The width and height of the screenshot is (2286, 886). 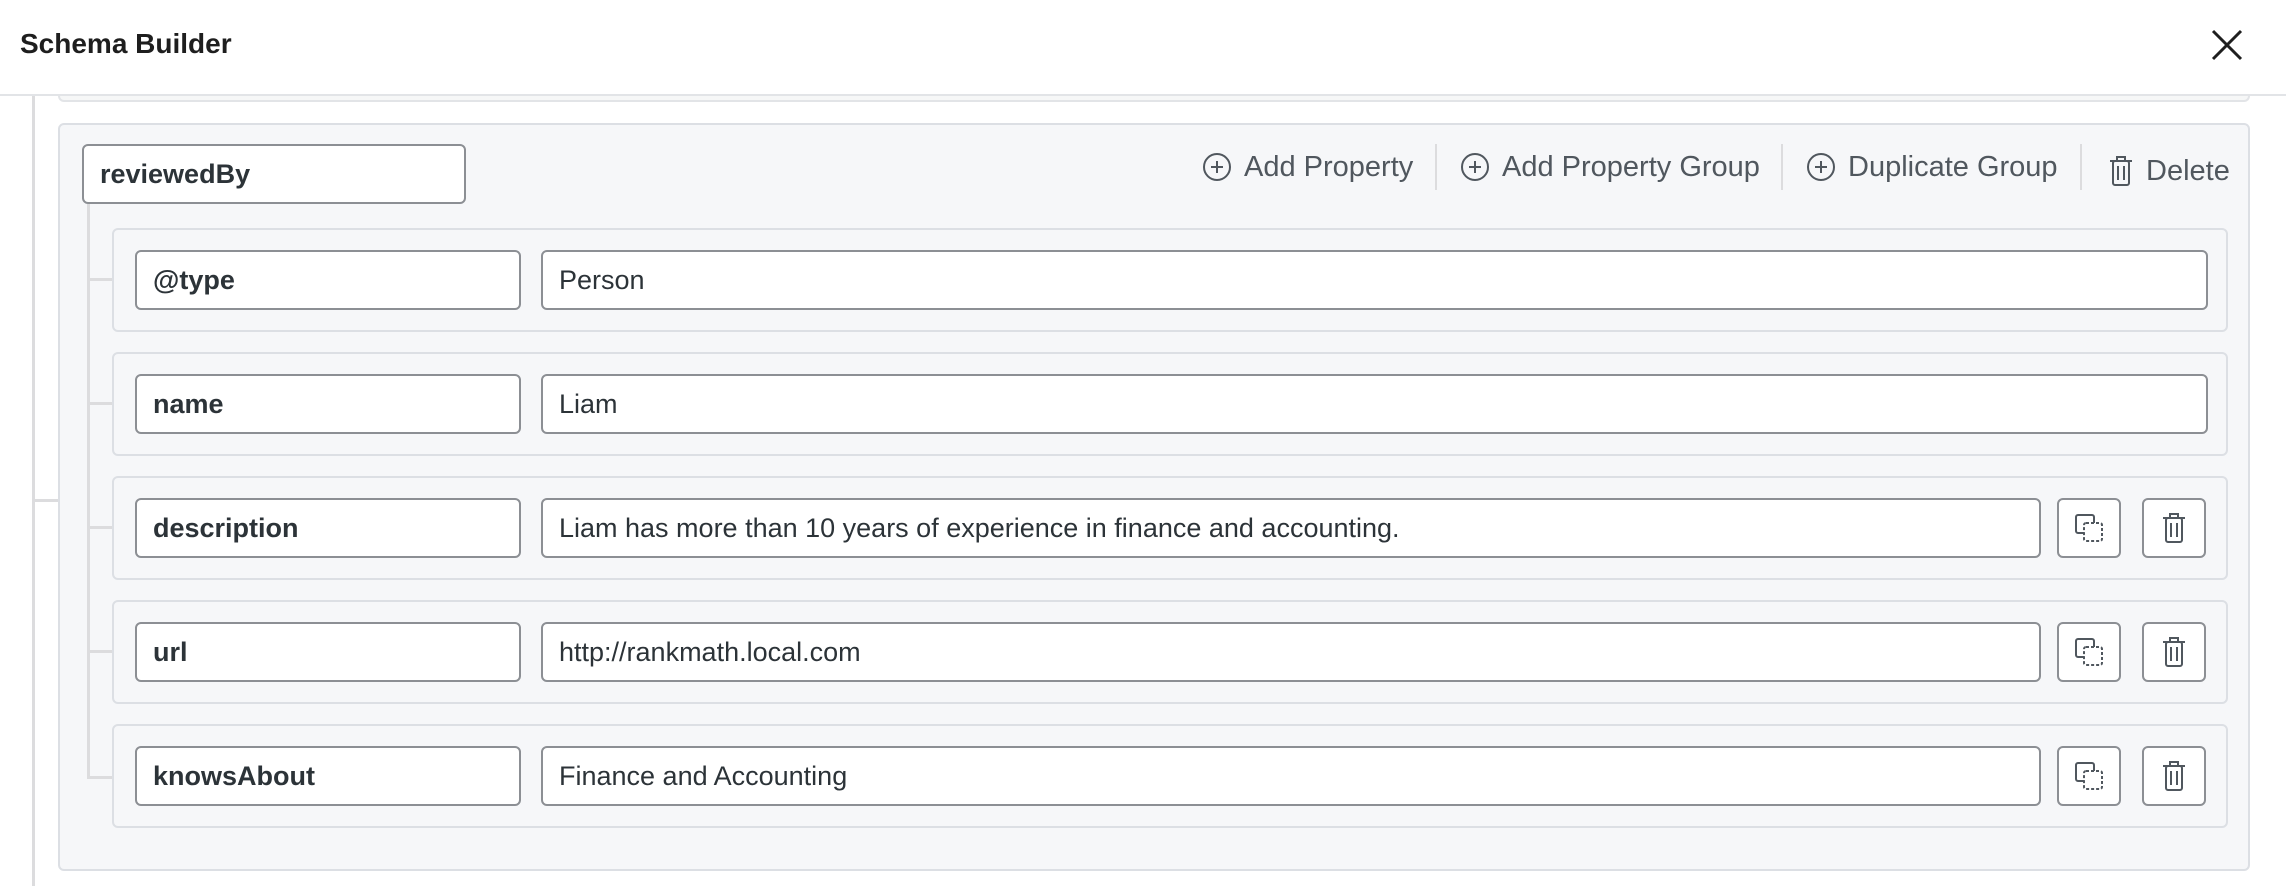 I want to click on close-button, so click(x=2227, y=46).